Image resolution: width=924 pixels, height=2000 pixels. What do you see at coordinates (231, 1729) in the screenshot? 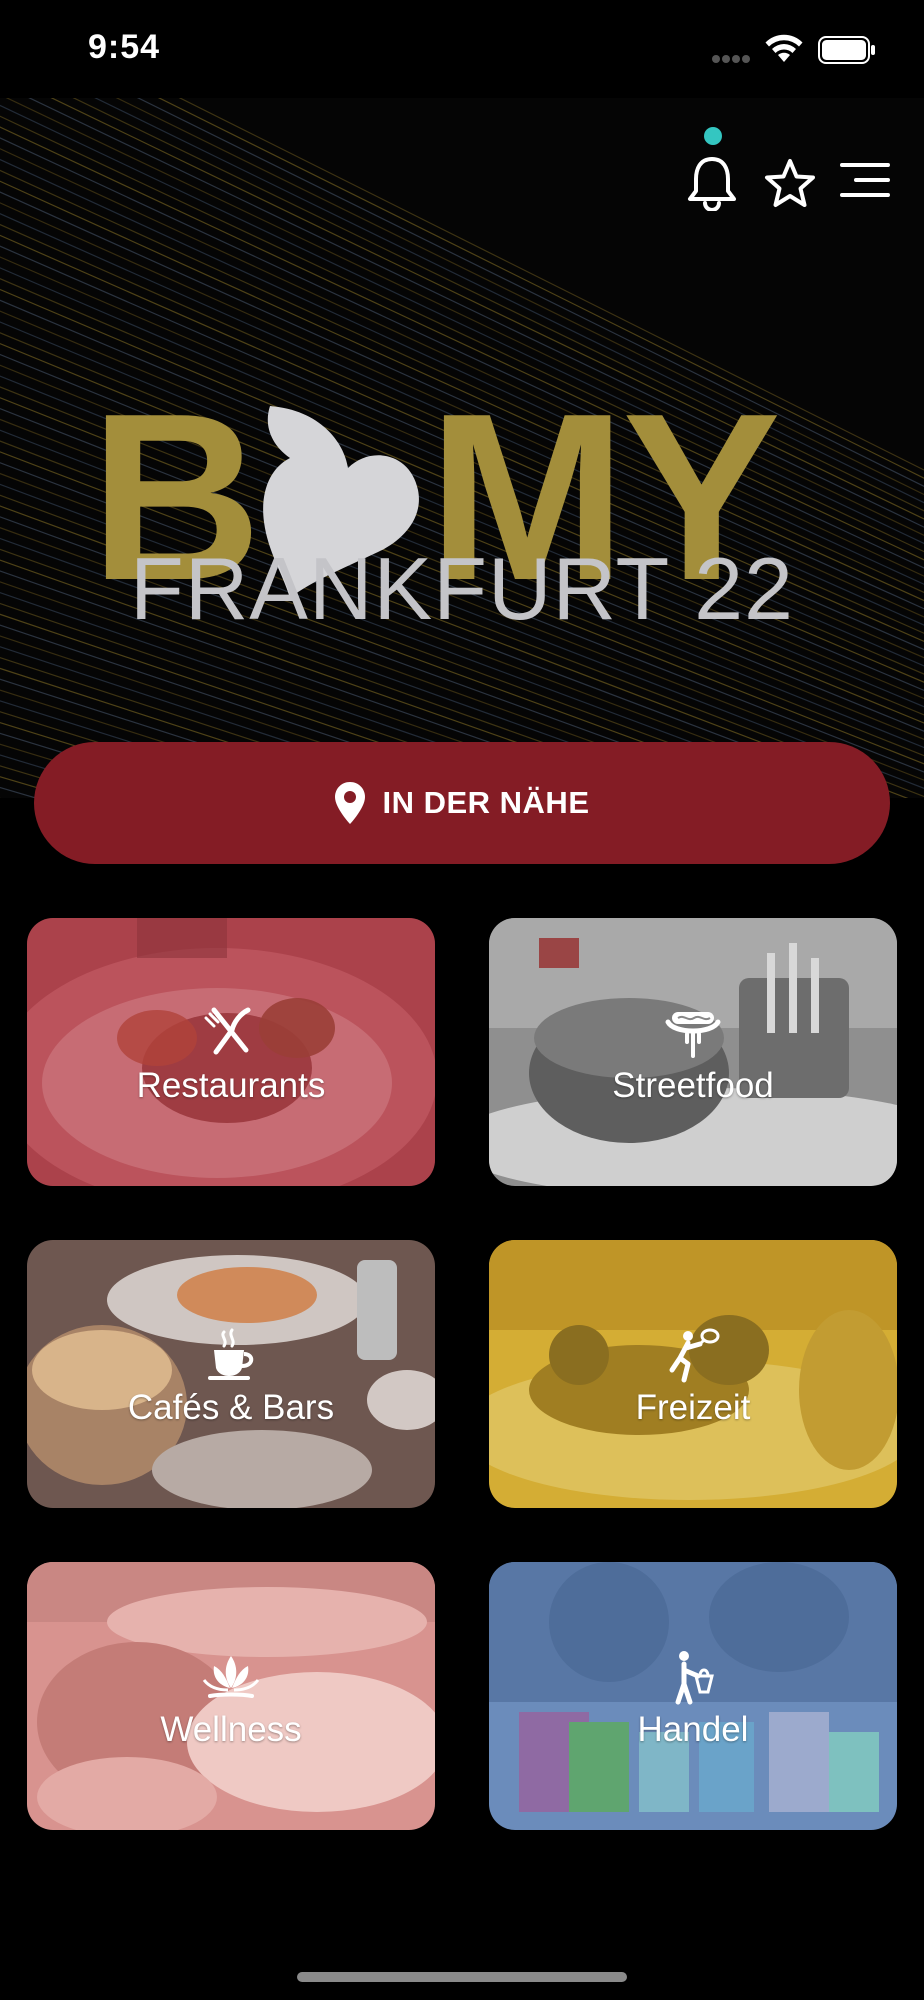
I see `category-label: Wellness` at bounding box center [231, 1729].